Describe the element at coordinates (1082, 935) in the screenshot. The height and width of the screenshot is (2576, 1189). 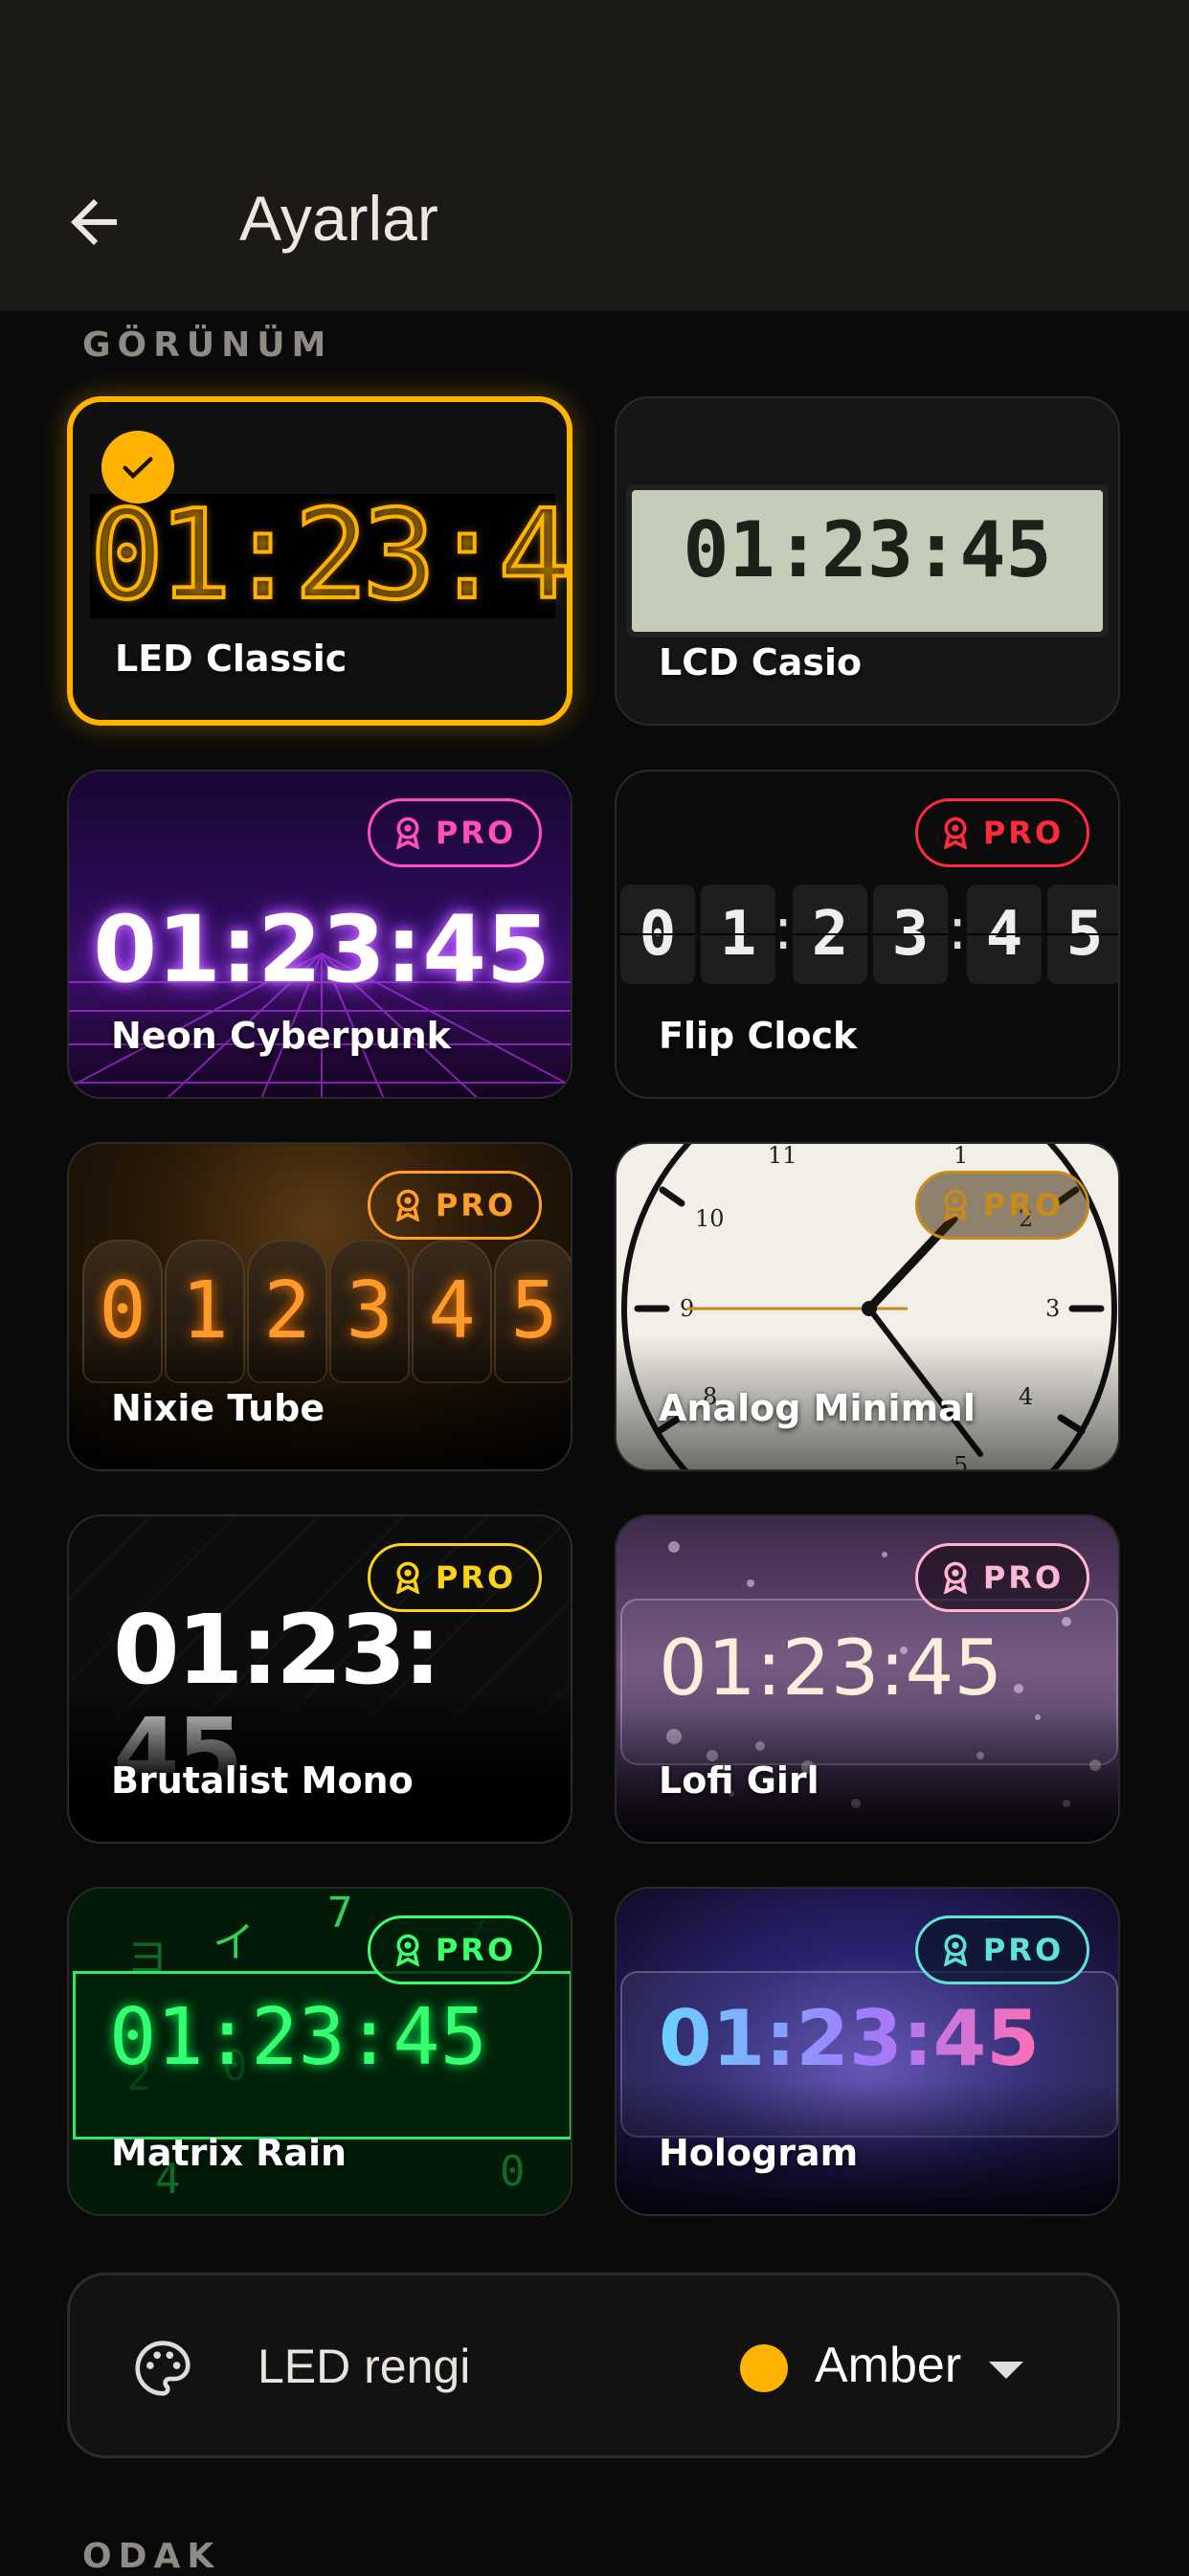
I see `flip-digit: 5` at that location.